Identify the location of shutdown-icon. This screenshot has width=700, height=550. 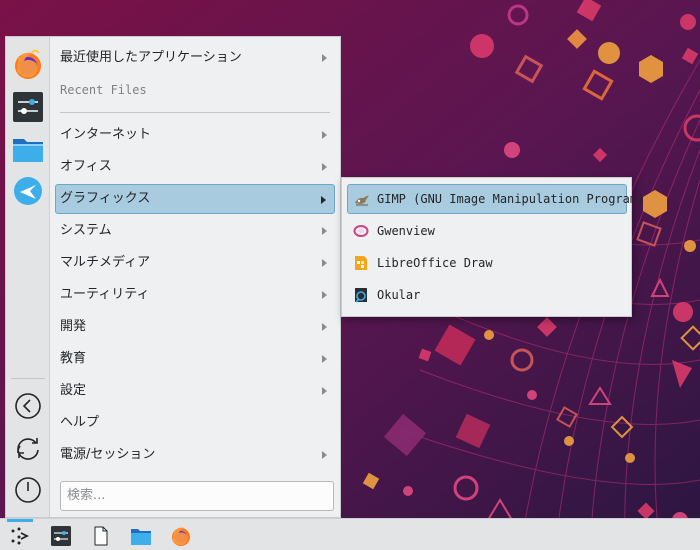
(28, 490).